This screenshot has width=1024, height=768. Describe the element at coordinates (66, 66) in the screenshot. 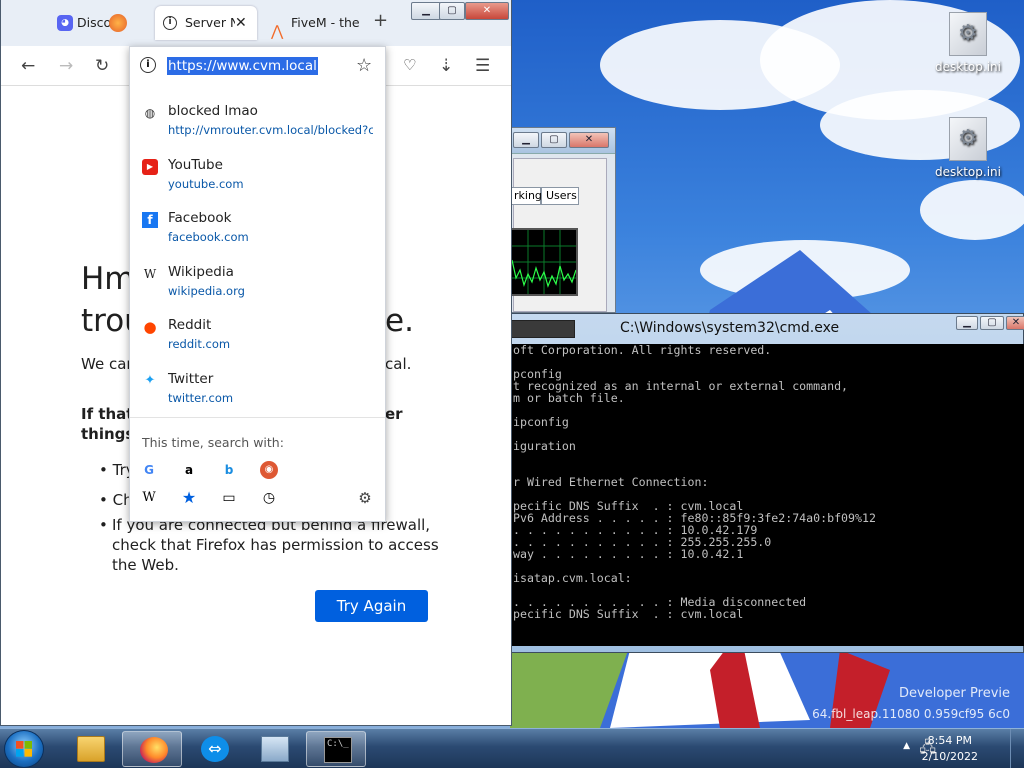

I see `forward-icon: →` at that location.